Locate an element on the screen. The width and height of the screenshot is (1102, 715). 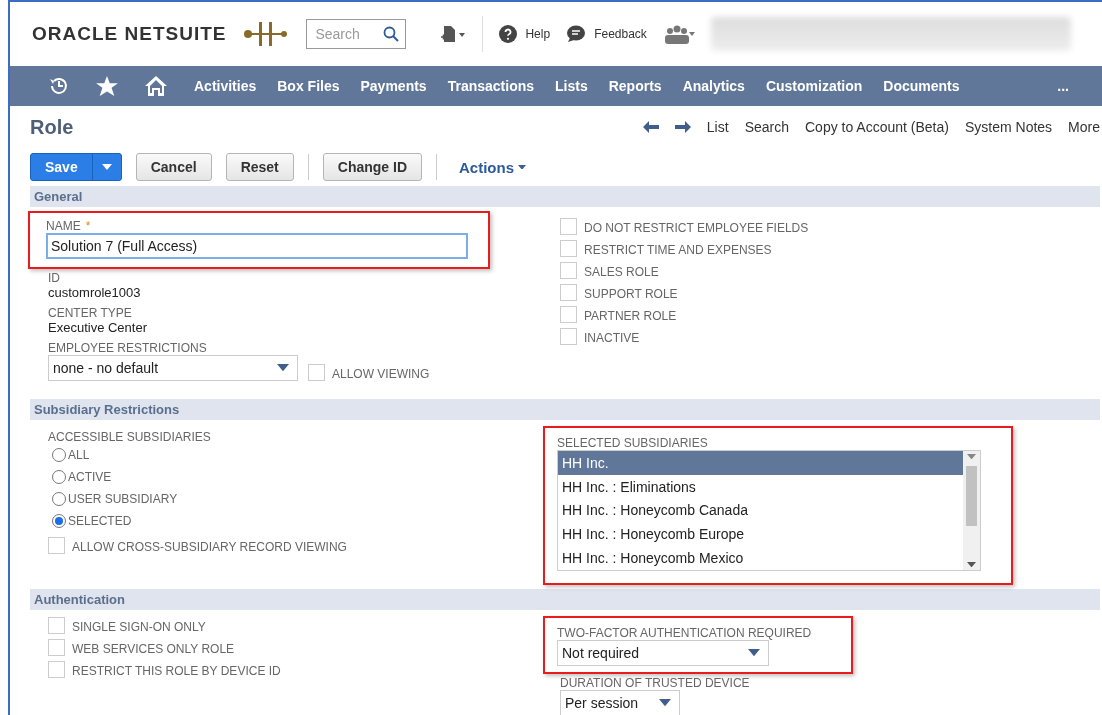
toolbar-button: Reset is located at coordinates (259, 167).